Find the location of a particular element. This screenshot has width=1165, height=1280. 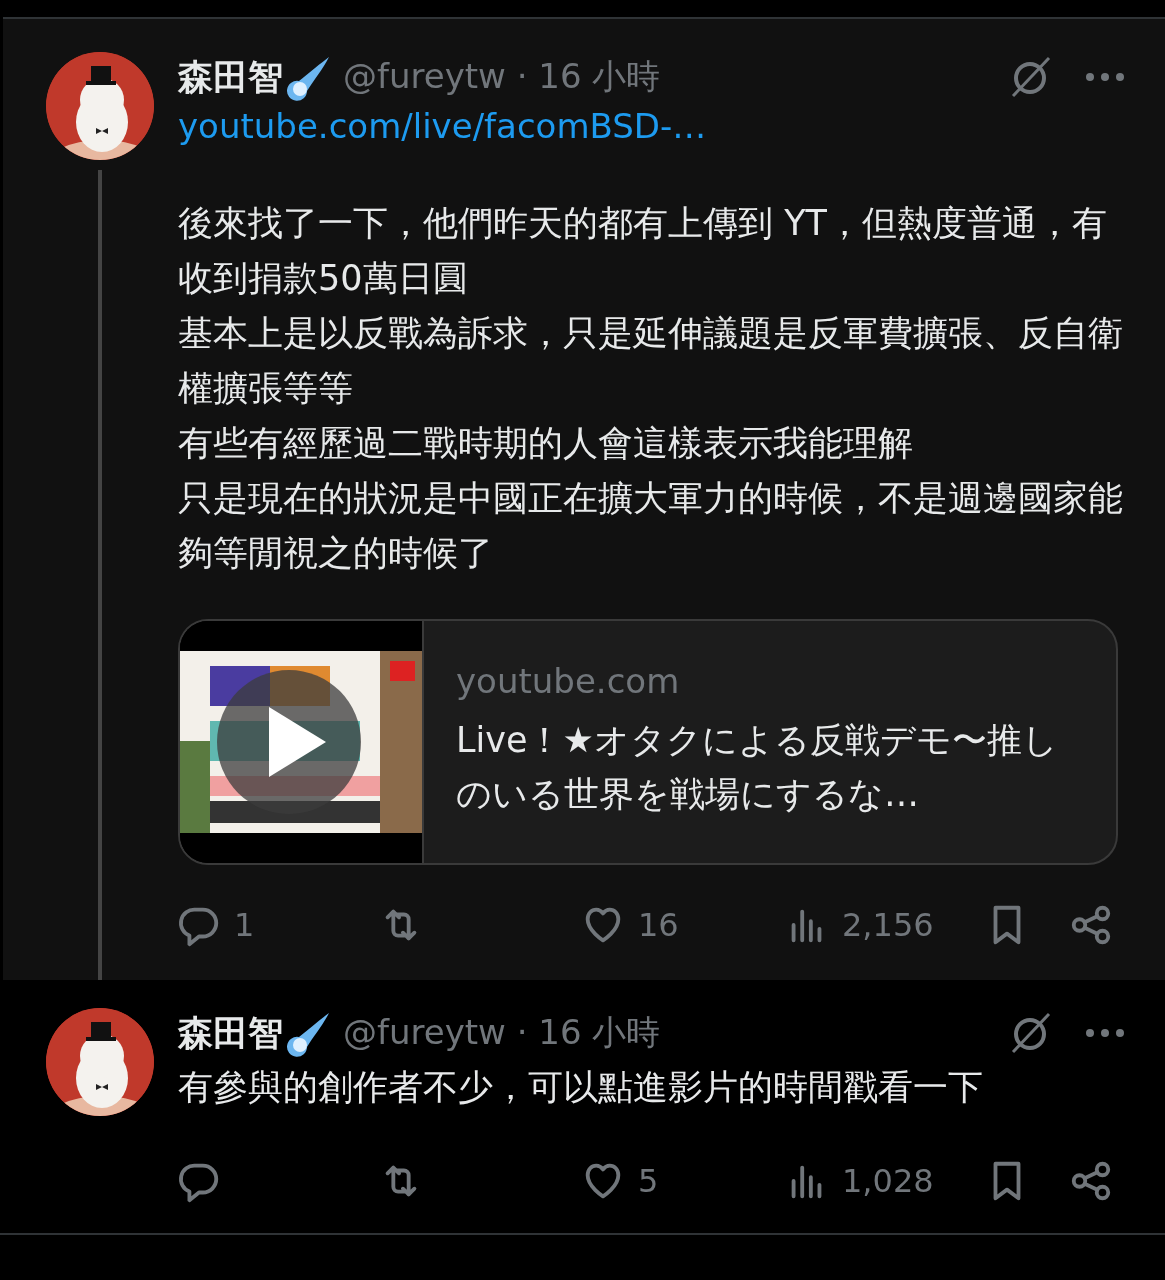

post-text: 有些有經歷過二戰時期的人會這樣表示我能理解 is located at coordinates (546, 443).